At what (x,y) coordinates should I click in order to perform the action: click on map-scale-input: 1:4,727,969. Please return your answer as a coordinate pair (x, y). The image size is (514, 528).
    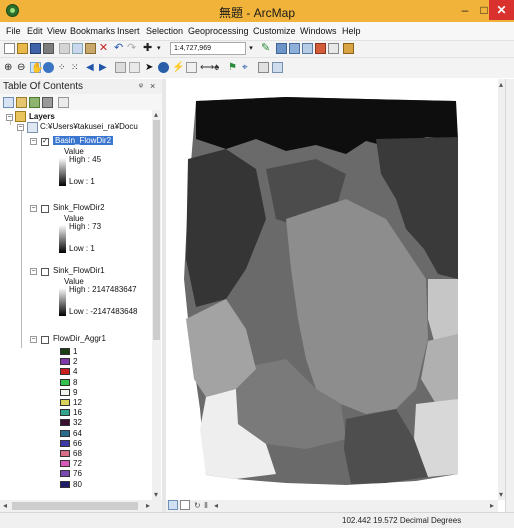
    Looking at the image, I should click on (208, 48).